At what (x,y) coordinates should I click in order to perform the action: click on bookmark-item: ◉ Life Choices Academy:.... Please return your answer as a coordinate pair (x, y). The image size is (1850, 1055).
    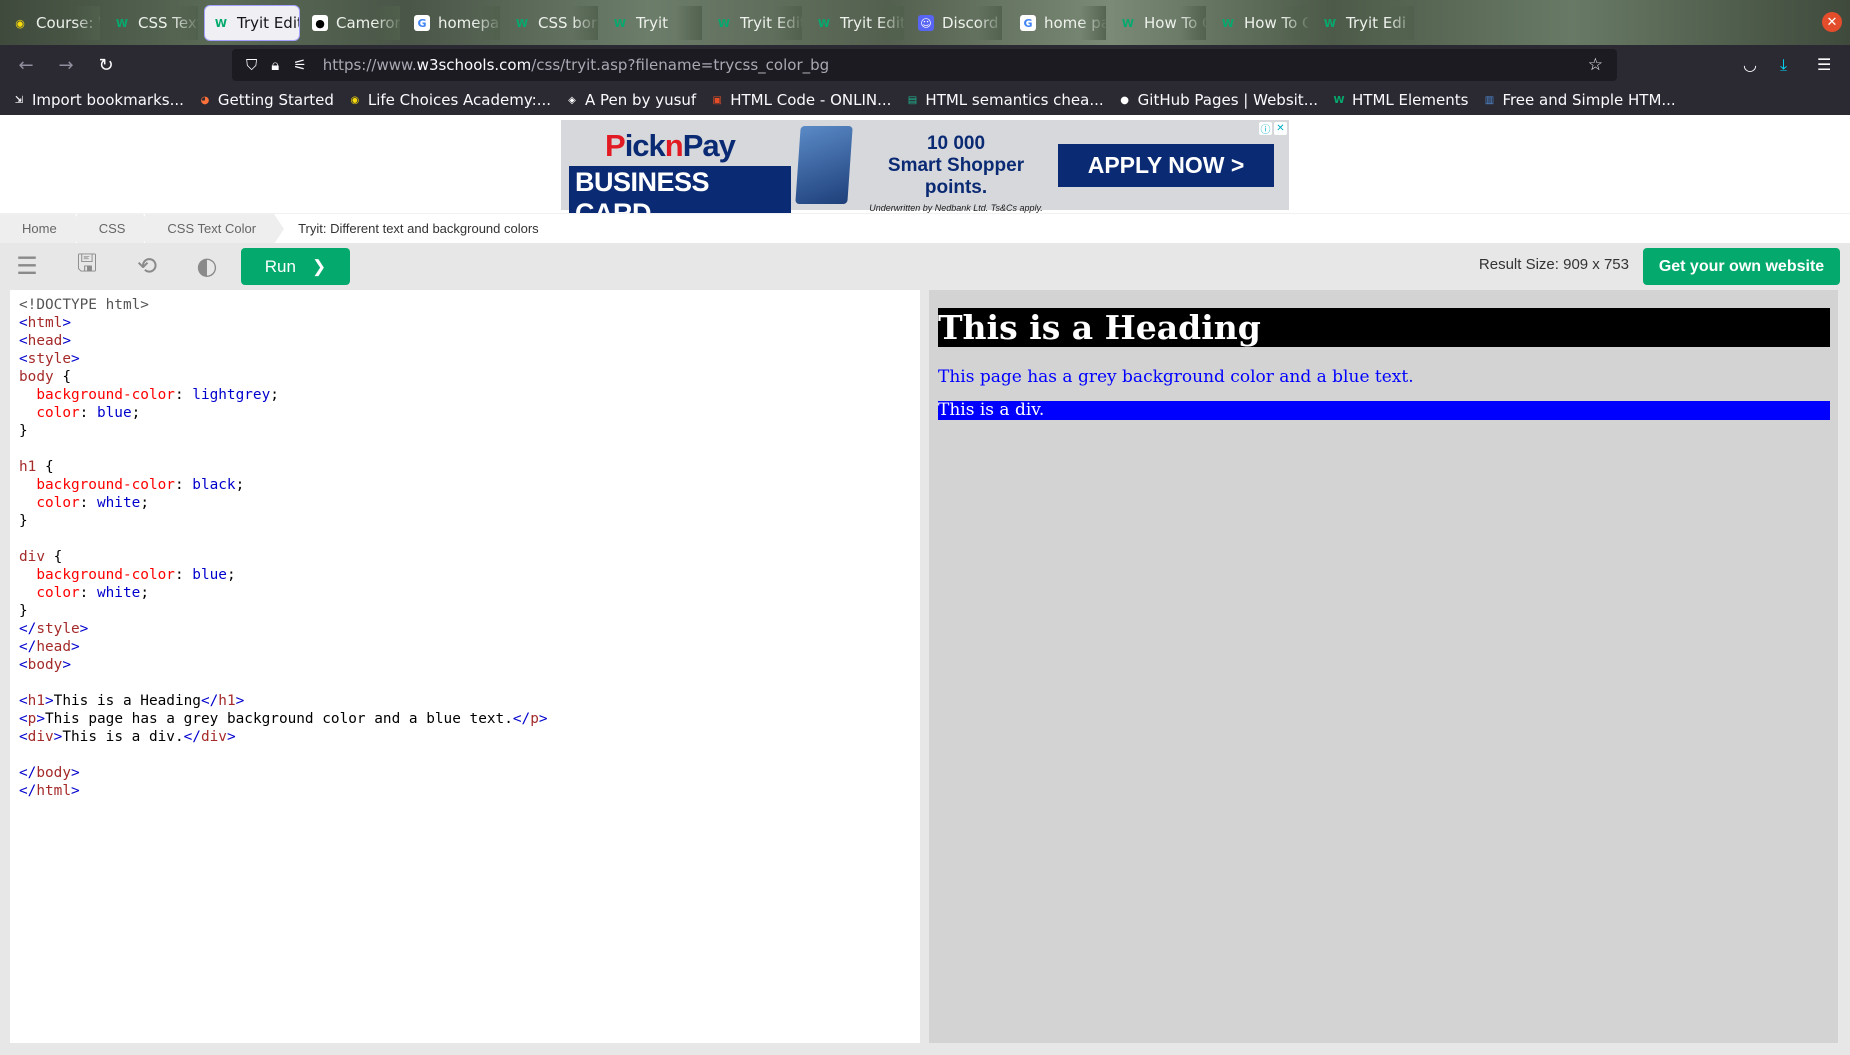
    Looking at the image, I should click on (450, 100).